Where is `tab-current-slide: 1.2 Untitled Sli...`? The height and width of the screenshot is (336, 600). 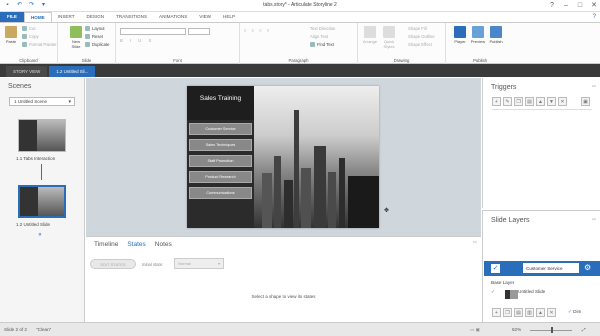
tab-current-slide: 1.2 Untitled Sli... is located at coordinates (72, 71).